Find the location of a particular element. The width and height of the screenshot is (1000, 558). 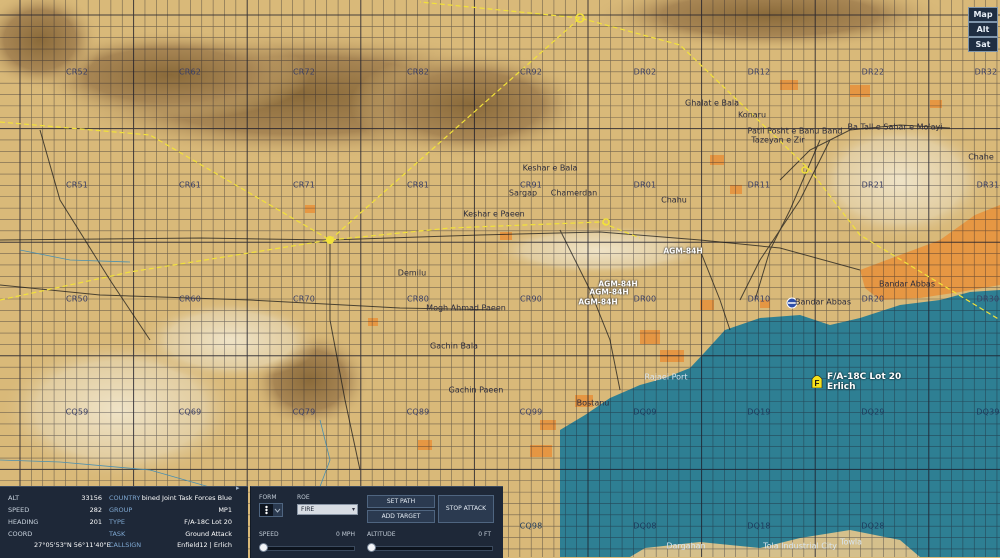

grid-label: CR90 is located at coordinates (531, 299).